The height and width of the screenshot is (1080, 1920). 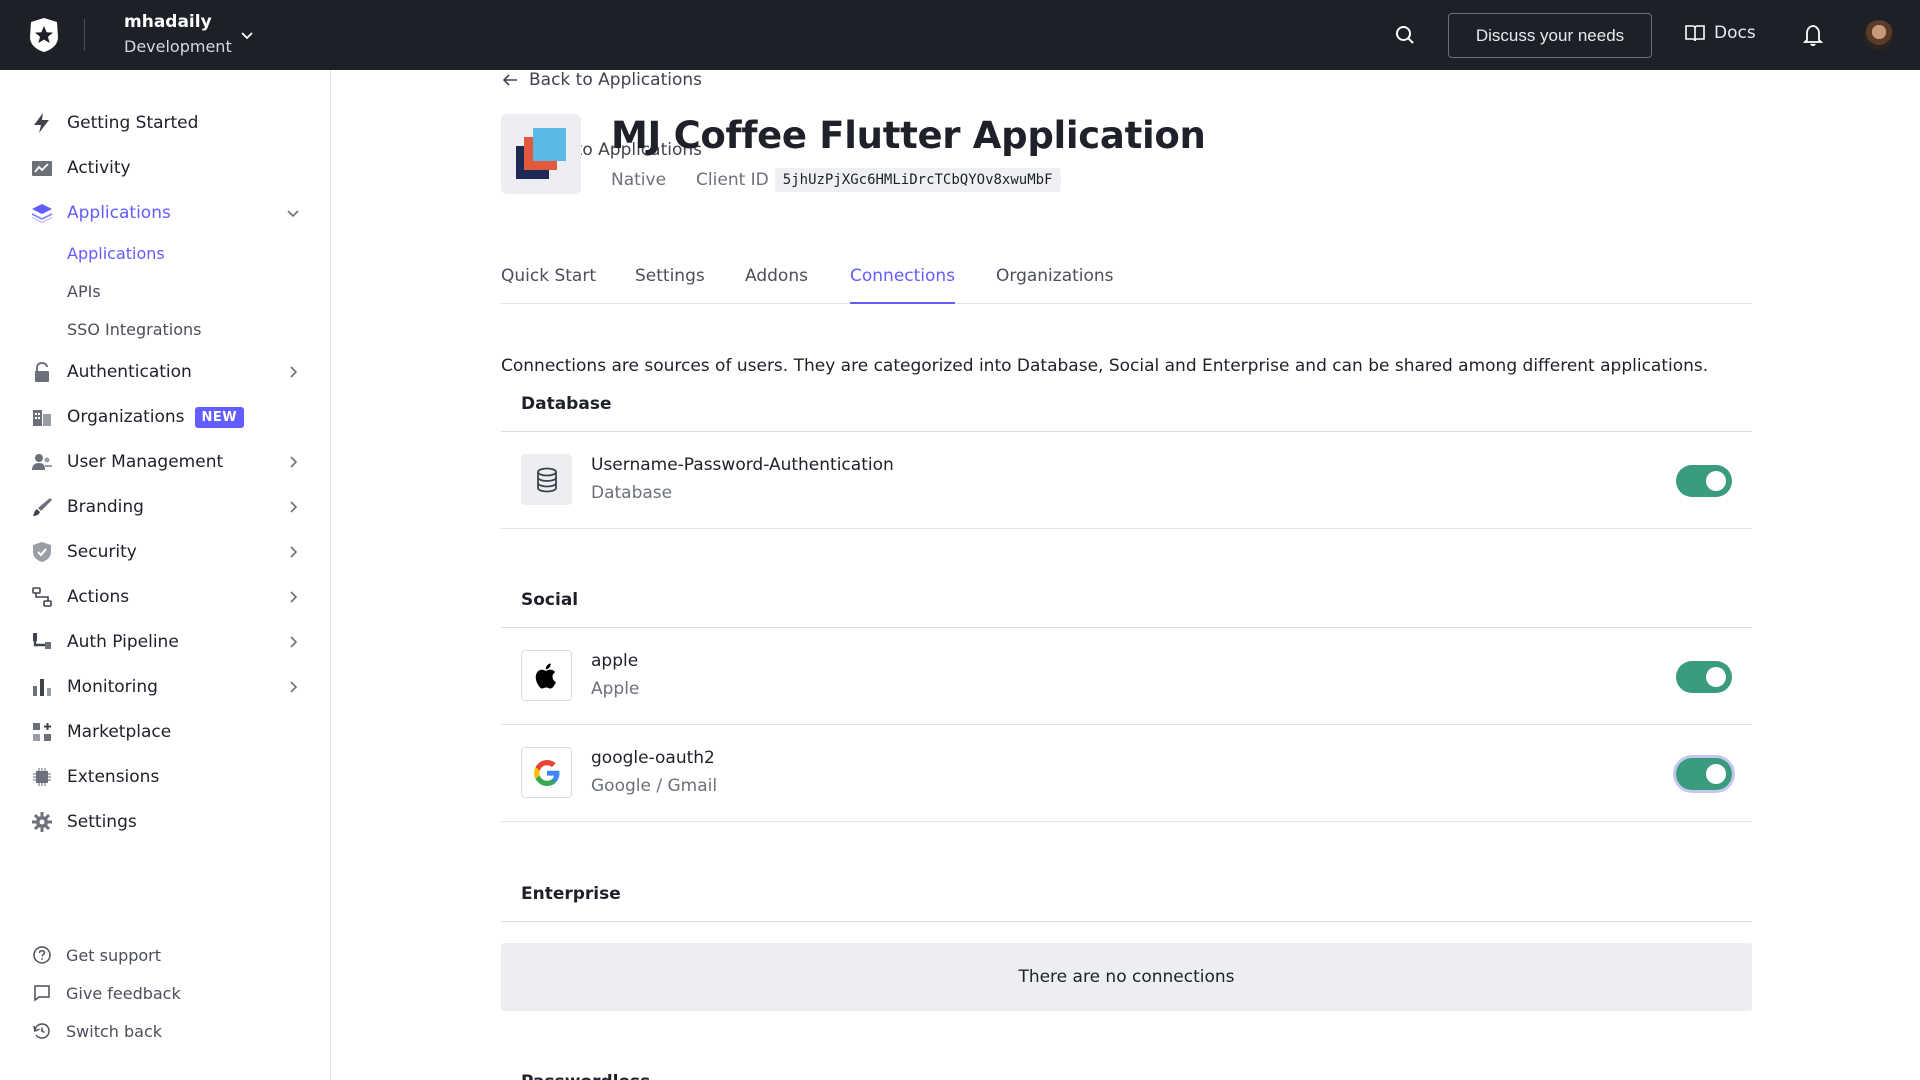 I want to click on sidebar-item-label: User Management, so click(x=145, y=462).